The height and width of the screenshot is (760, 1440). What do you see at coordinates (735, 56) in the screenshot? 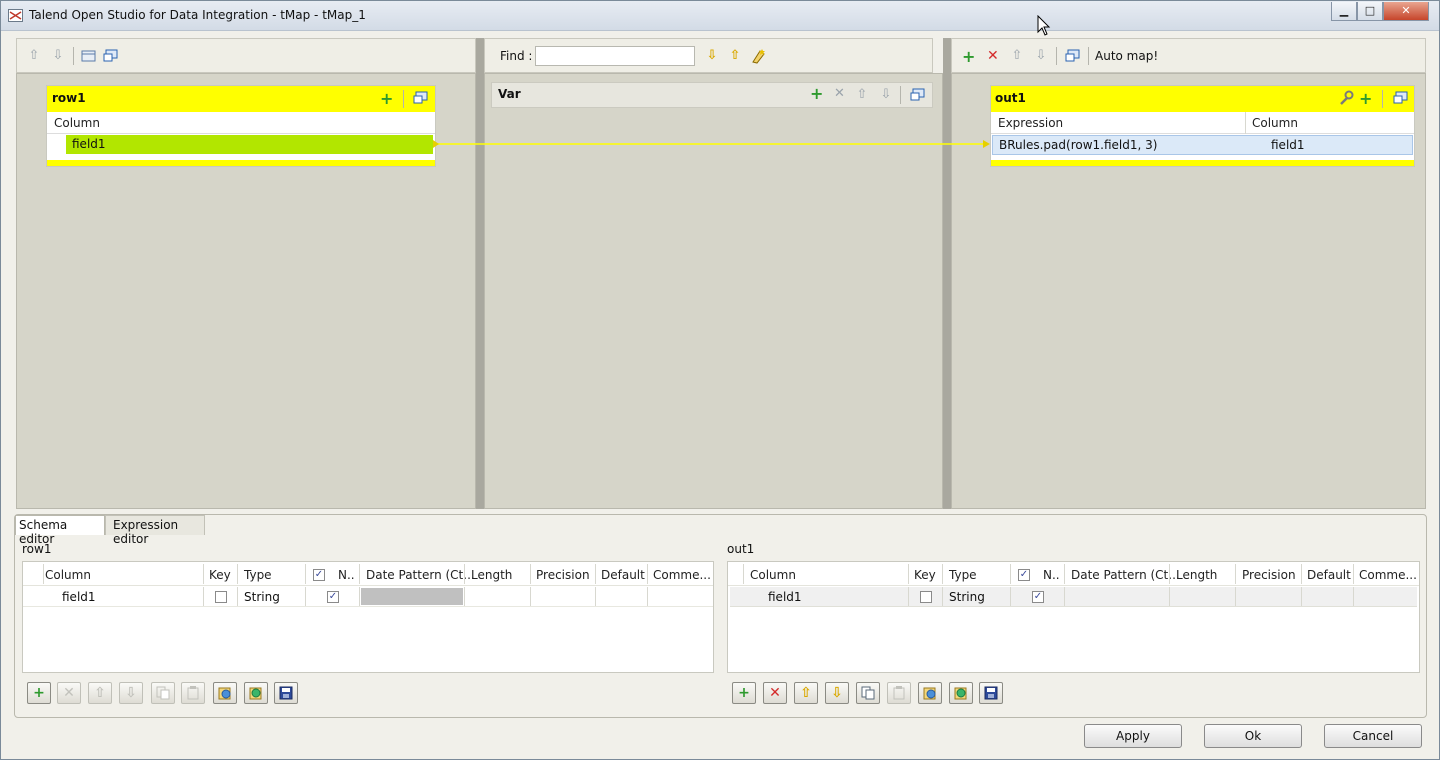
I see `find-previous-icon: ⇧` at bounding box center [735, 56].